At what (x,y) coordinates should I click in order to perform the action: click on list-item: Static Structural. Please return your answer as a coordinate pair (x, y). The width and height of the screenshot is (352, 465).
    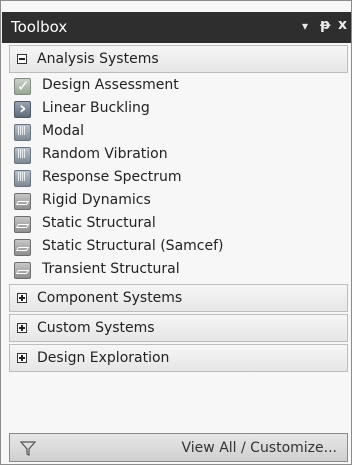
    Looking at the image, I should click on (178, 224).